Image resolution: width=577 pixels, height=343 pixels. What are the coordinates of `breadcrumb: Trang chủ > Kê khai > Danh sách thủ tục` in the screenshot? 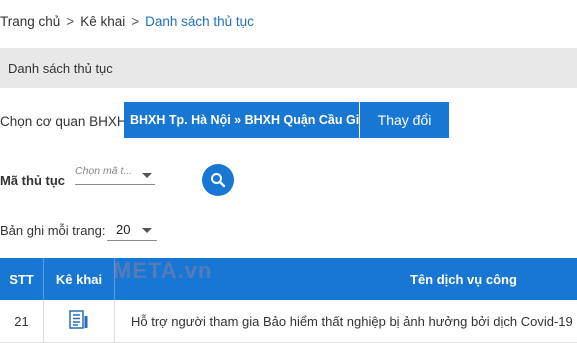 It's located at (127, 21).